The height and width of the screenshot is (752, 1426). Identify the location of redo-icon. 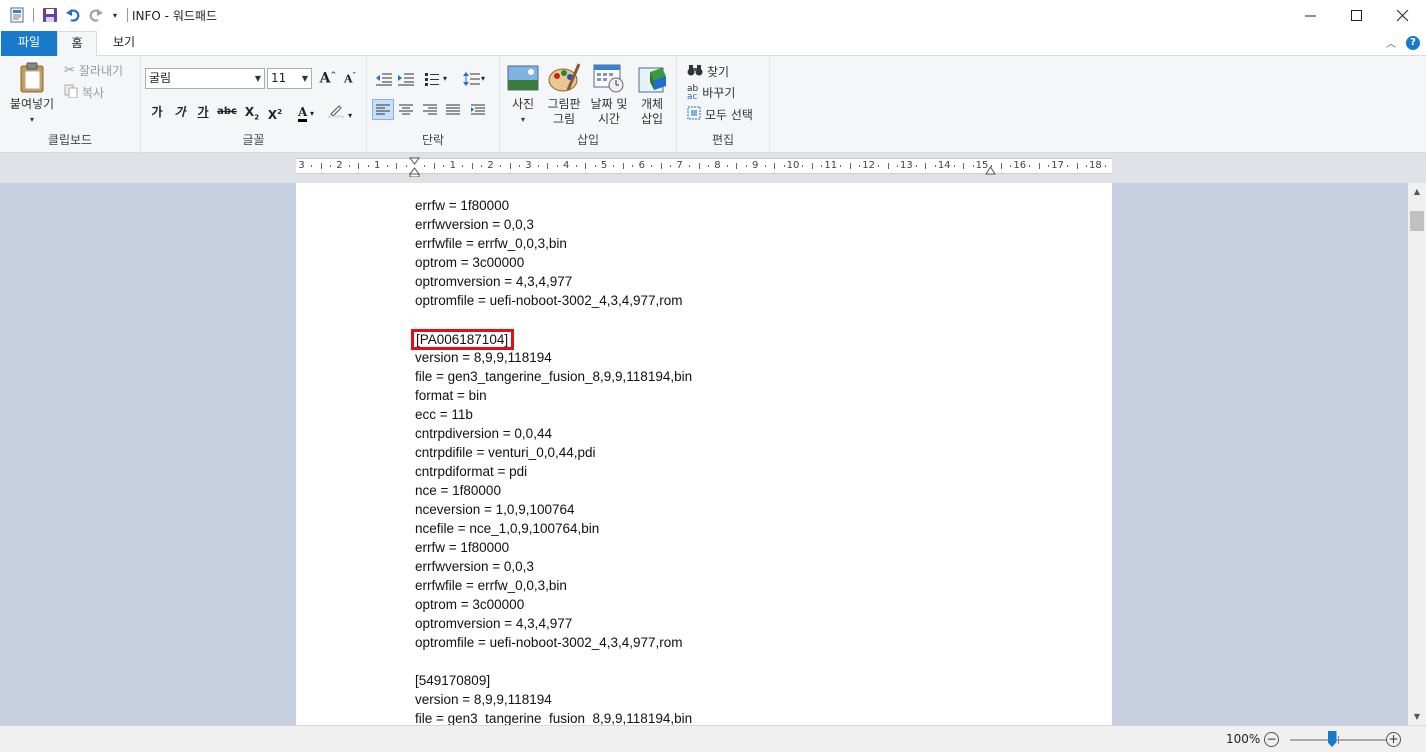
(96, 15).